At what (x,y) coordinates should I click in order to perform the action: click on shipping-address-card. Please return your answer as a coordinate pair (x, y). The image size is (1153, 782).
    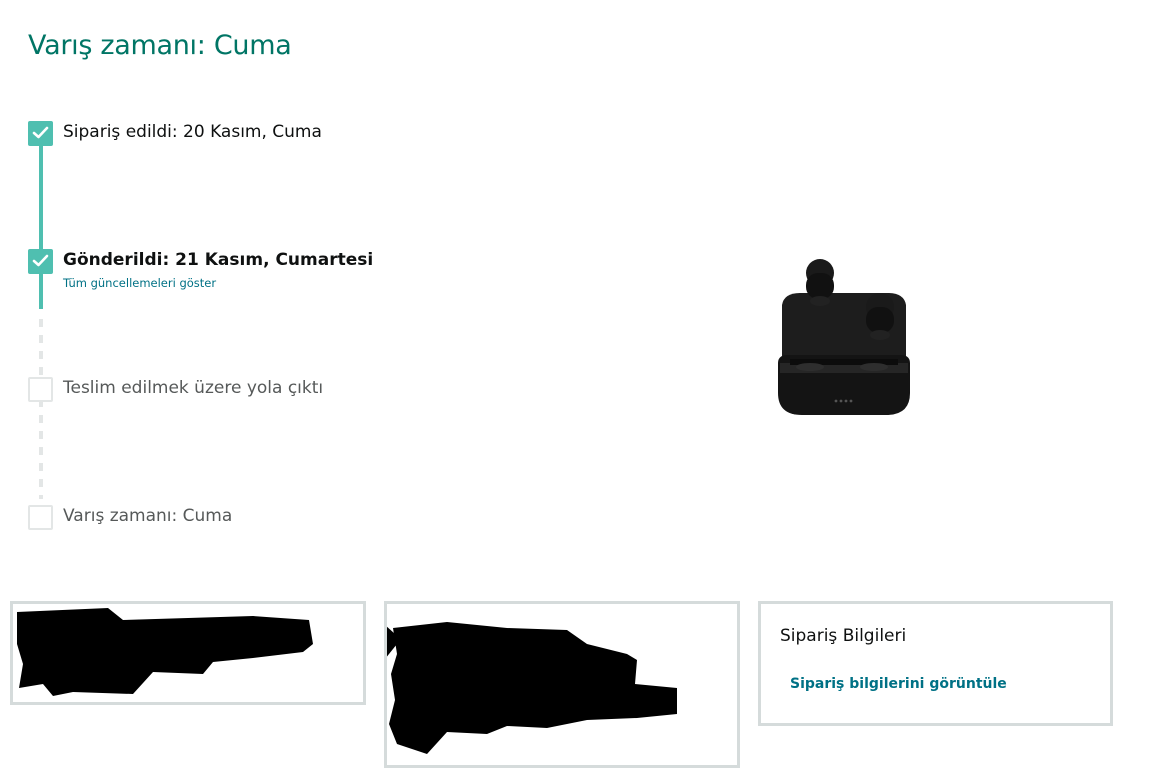
    Looking at the image, I should click on (188, 653).